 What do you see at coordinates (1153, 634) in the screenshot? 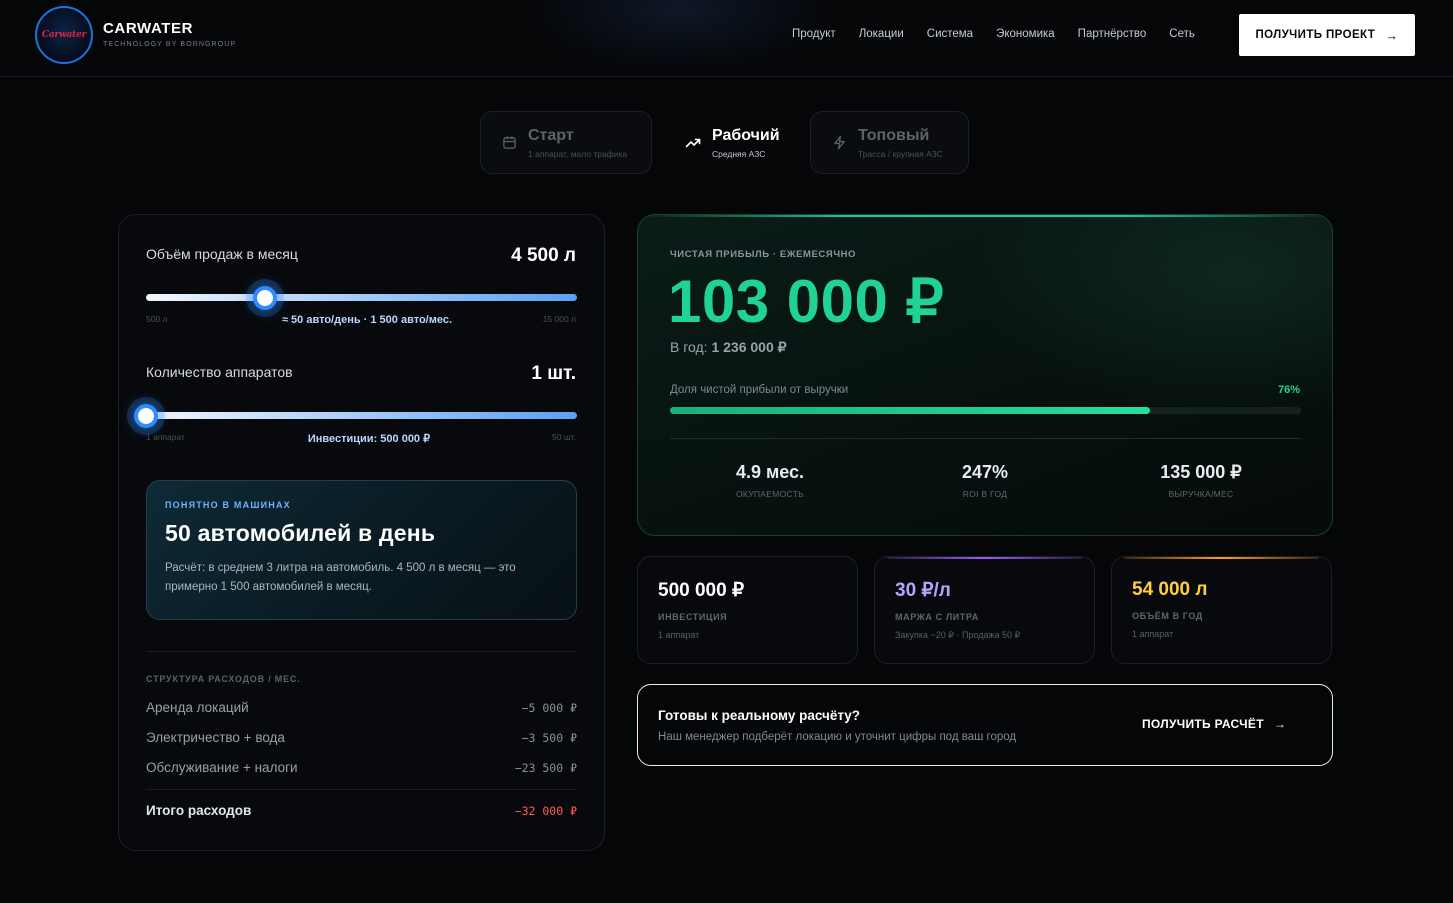
I see `annual-volume-sub: 1 аппарат` at bounding box center [1153, 634].